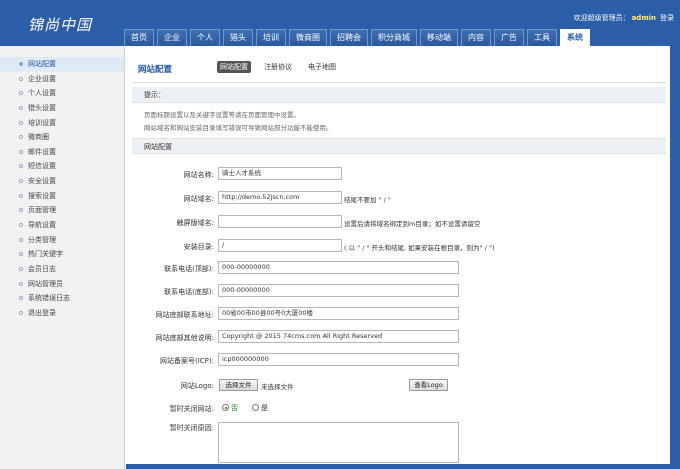 The image size is (680, 469). I want to click on icp-label: 网站备案号(ICP):, so click(187, 361).